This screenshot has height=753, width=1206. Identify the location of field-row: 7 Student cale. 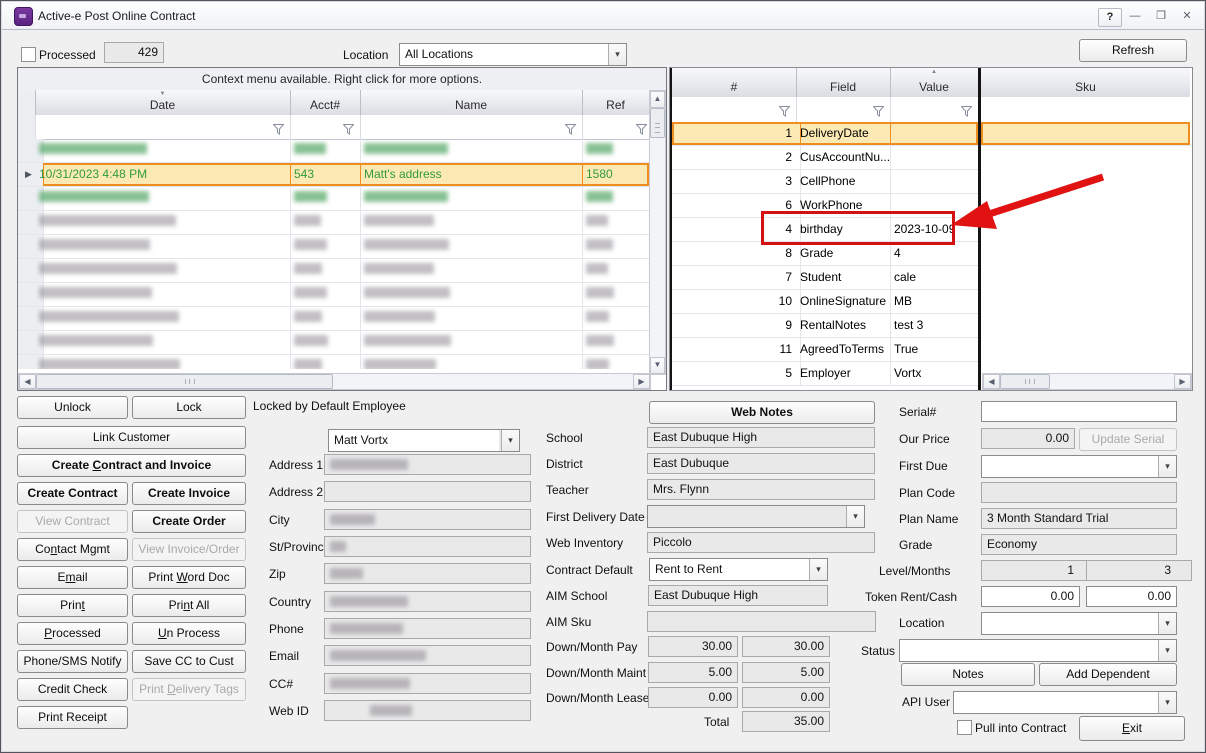
(825, 278).